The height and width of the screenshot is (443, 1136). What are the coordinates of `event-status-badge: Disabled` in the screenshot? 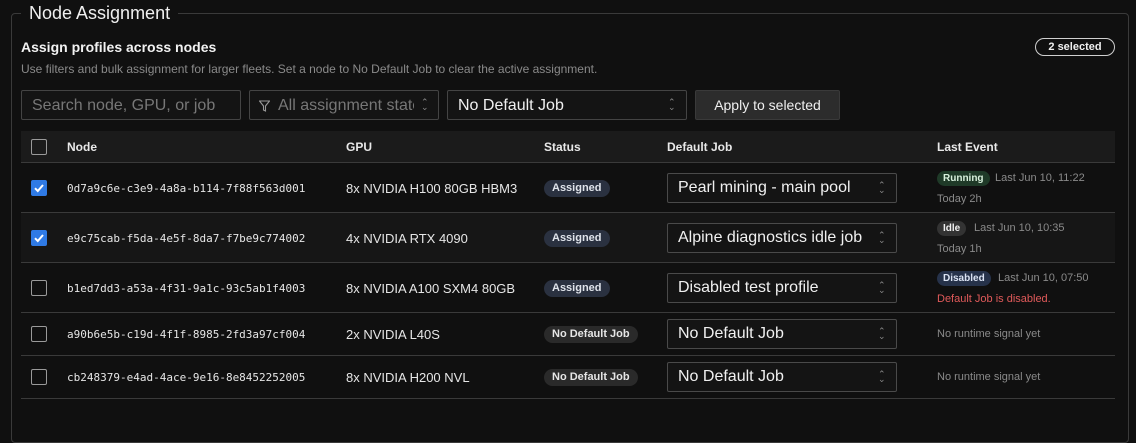 It's located at (964, 278).